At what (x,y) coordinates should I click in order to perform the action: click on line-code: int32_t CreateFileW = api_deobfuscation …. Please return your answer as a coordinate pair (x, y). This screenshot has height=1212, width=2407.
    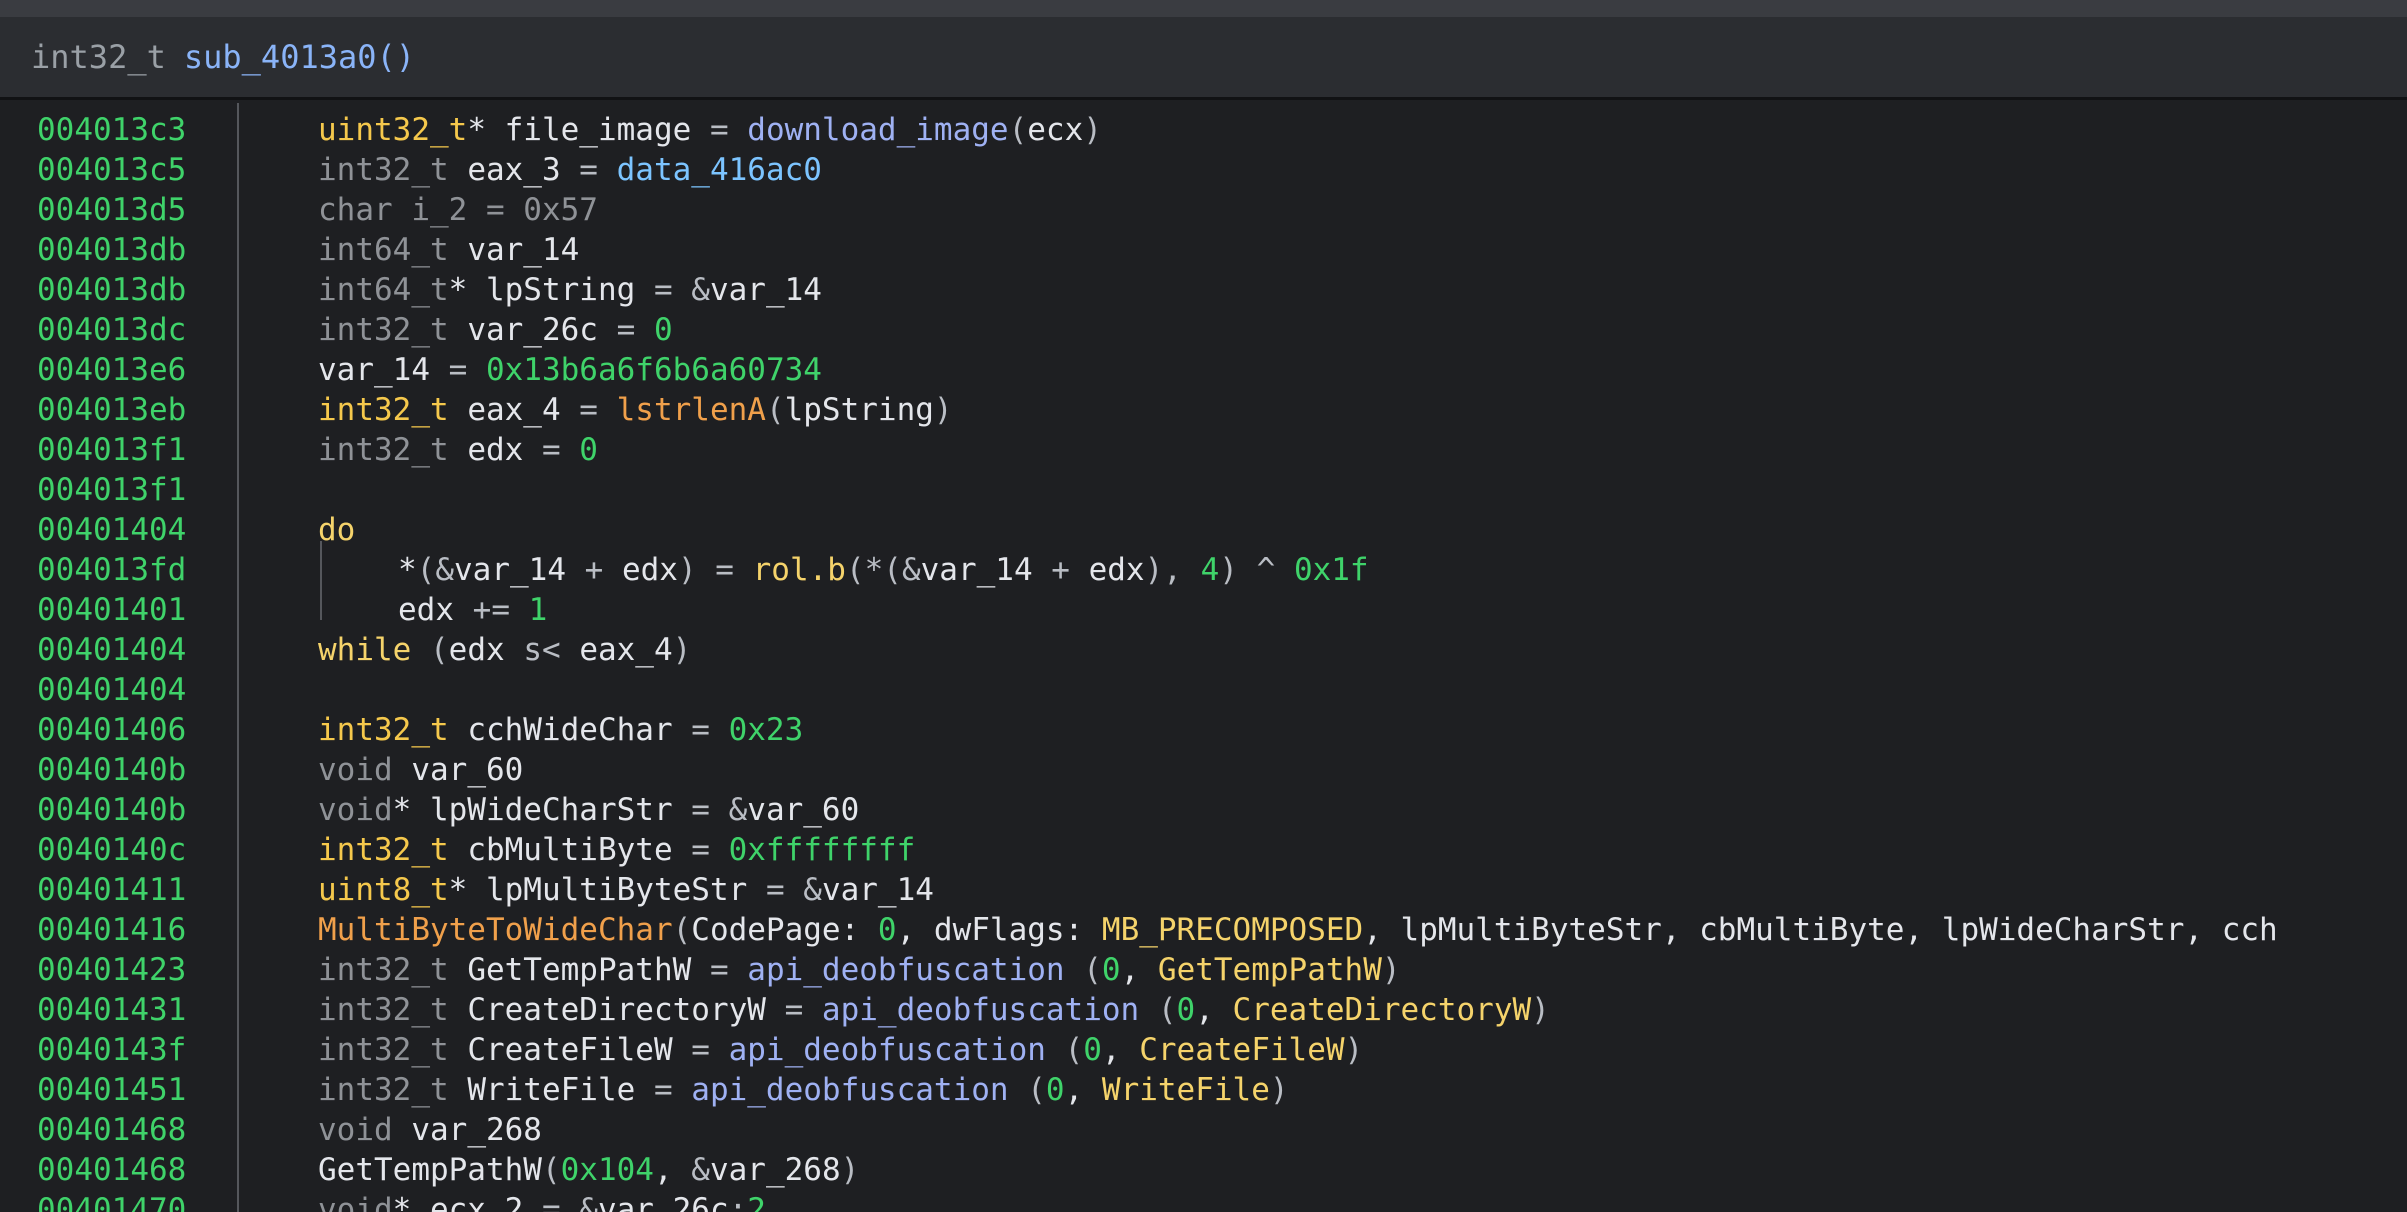
    Looking at the image, I should click on (840, 1050).